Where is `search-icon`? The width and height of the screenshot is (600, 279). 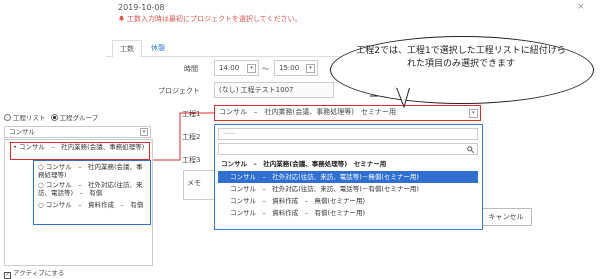 search-icon is located at coordinates (470, 149).